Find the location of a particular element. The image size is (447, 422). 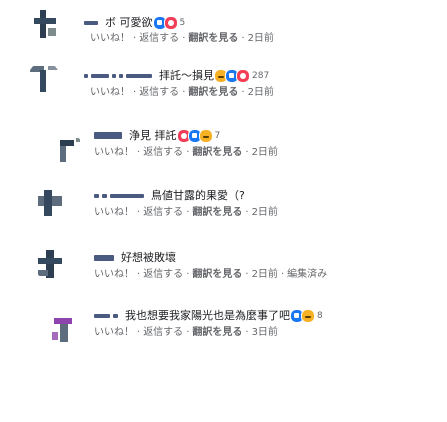

edited-link: 編集済み is located at coordinates (307, 274).